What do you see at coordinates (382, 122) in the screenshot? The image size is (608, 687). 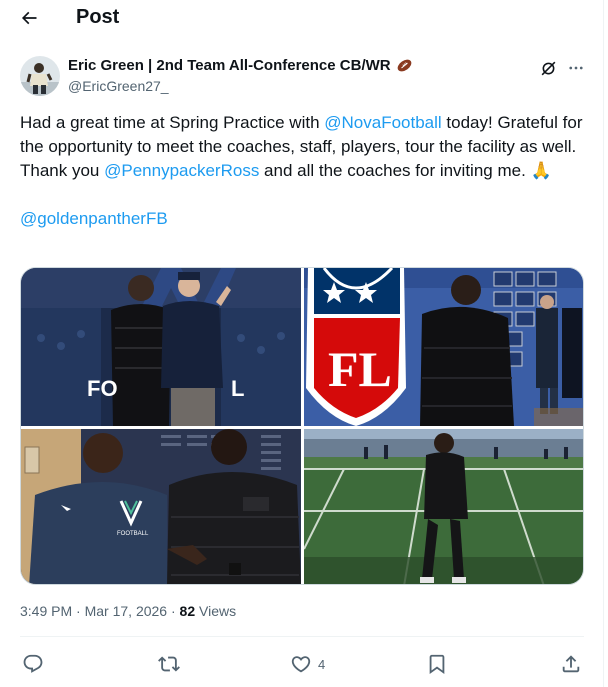 I see `mention-link: @NovaFootball` at bounding box center [382, 122].